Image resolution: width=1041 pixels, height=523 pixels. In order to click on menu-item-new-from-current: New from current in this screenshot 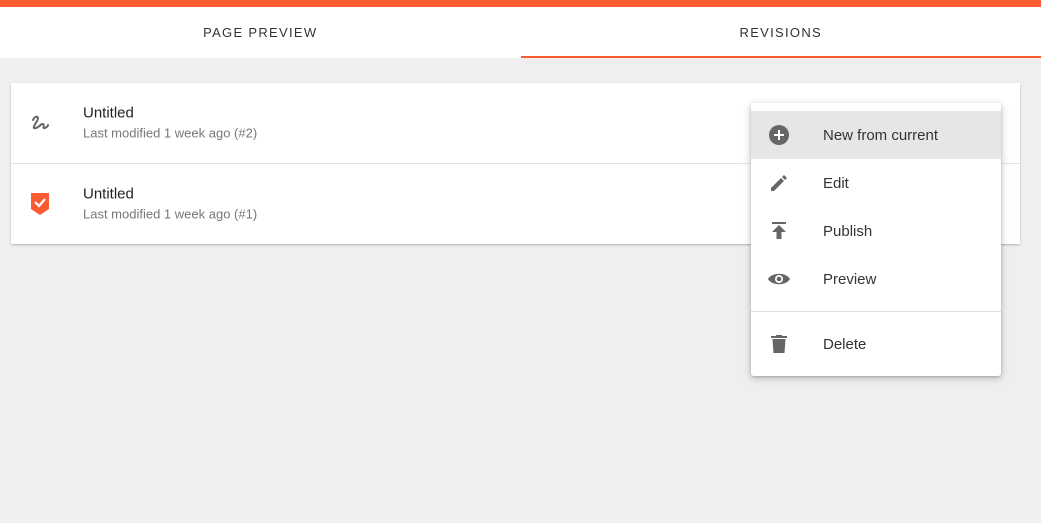, I will do `click(876, 135)`.